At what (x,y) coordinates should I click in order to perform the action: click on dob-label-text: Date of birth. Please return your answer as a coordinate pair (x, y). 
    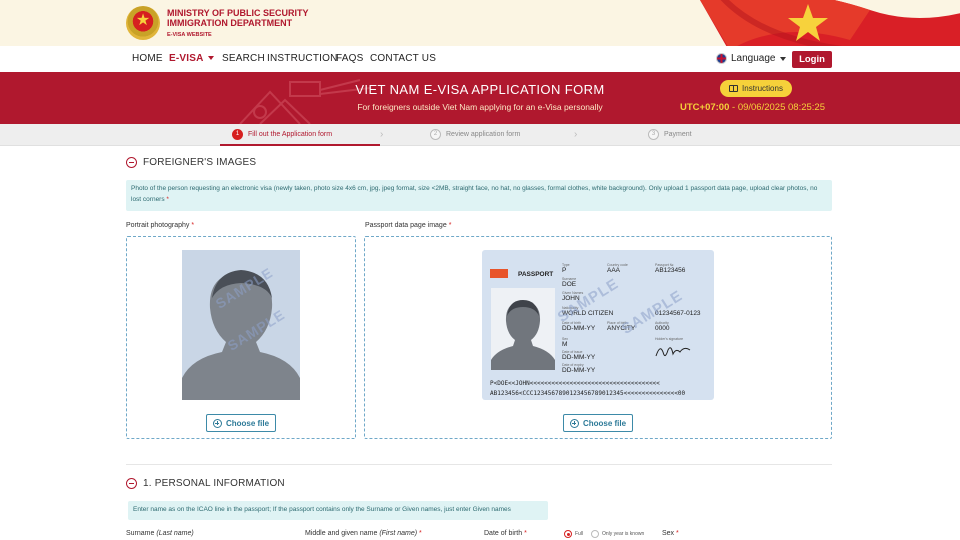
    Looking at the image, I should click on (503, 533).